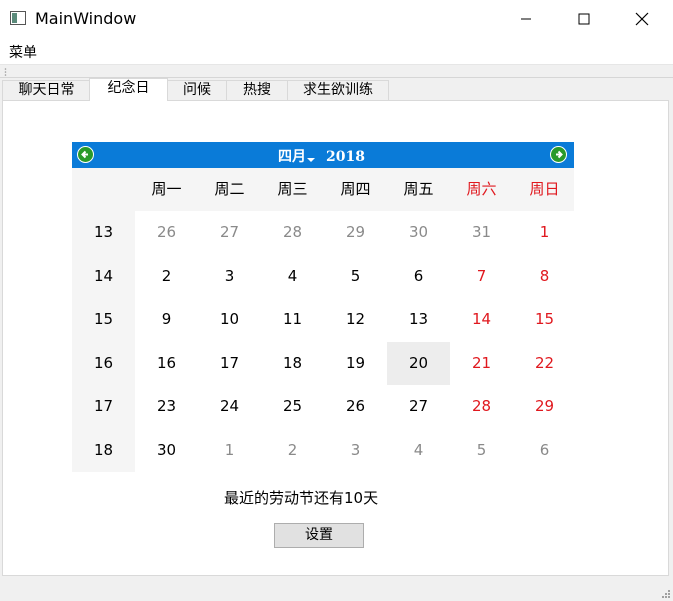 The width and height of the screenshot is (673, 601). Describe the element at coordinates (544, 363) in the screenshot. I see `calendar-day-cell: 22` at that location.